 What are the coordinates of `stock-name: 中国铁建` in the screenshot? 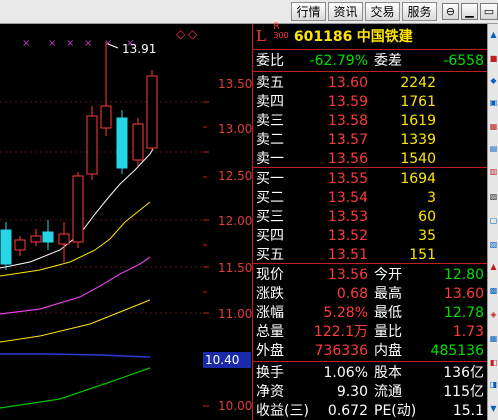 It's located at (384, 37).